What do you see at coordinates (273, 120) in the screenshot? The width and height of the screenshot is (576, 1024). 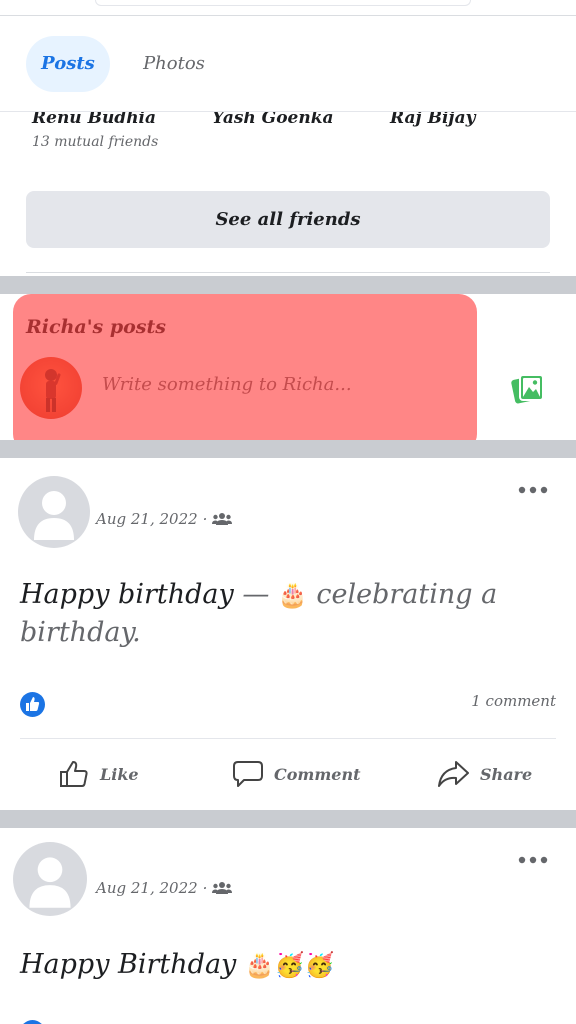 I see `friend-name: Yash Goenka` at bounding box center [273, 120].